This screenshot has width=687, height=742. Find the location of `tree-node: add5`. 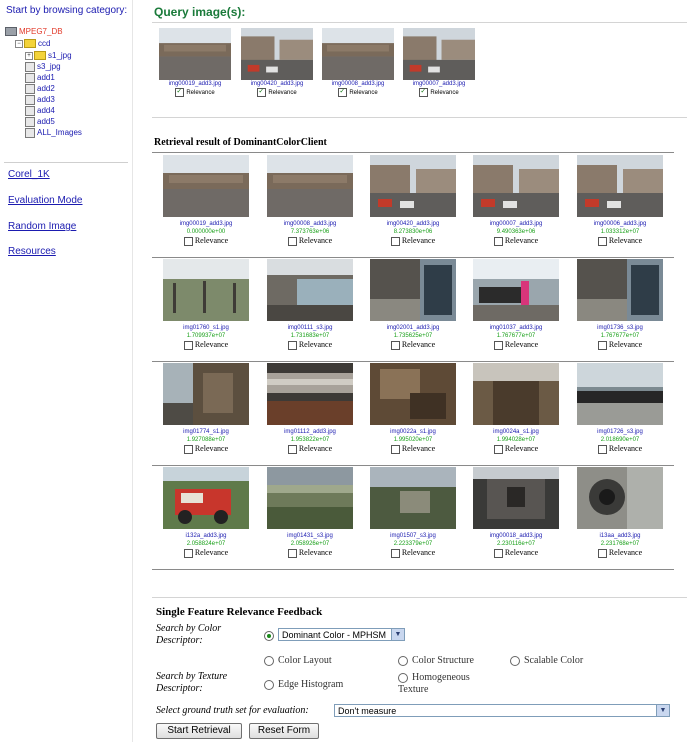

tree-node: add5 is located at coordinates (40, 121).